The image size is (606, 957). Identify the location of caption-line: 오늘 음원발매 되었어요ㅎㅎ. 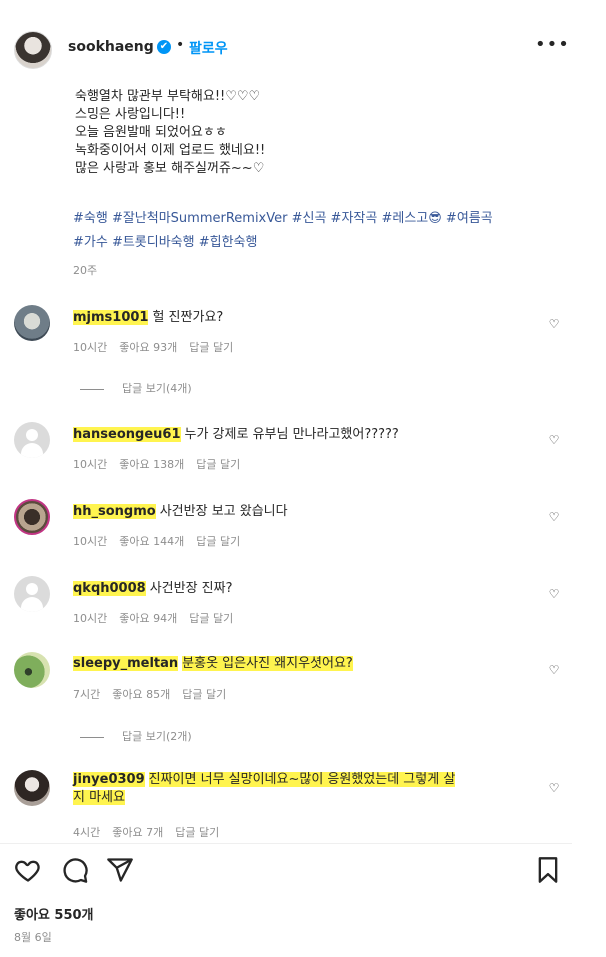
(151, 132).